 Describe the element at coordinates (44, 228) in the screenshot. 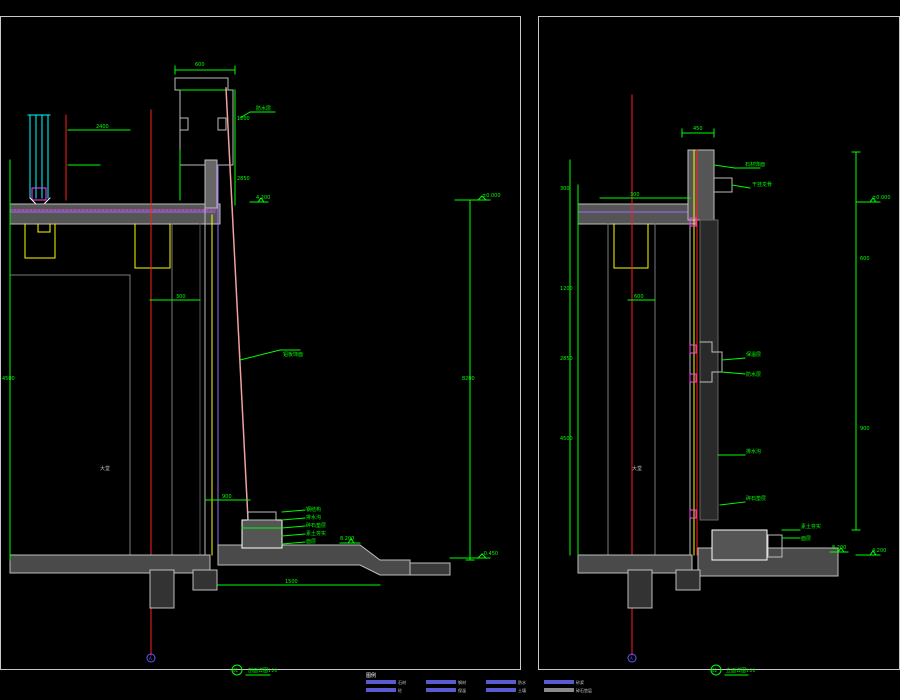

I see `beam-small` at that location.